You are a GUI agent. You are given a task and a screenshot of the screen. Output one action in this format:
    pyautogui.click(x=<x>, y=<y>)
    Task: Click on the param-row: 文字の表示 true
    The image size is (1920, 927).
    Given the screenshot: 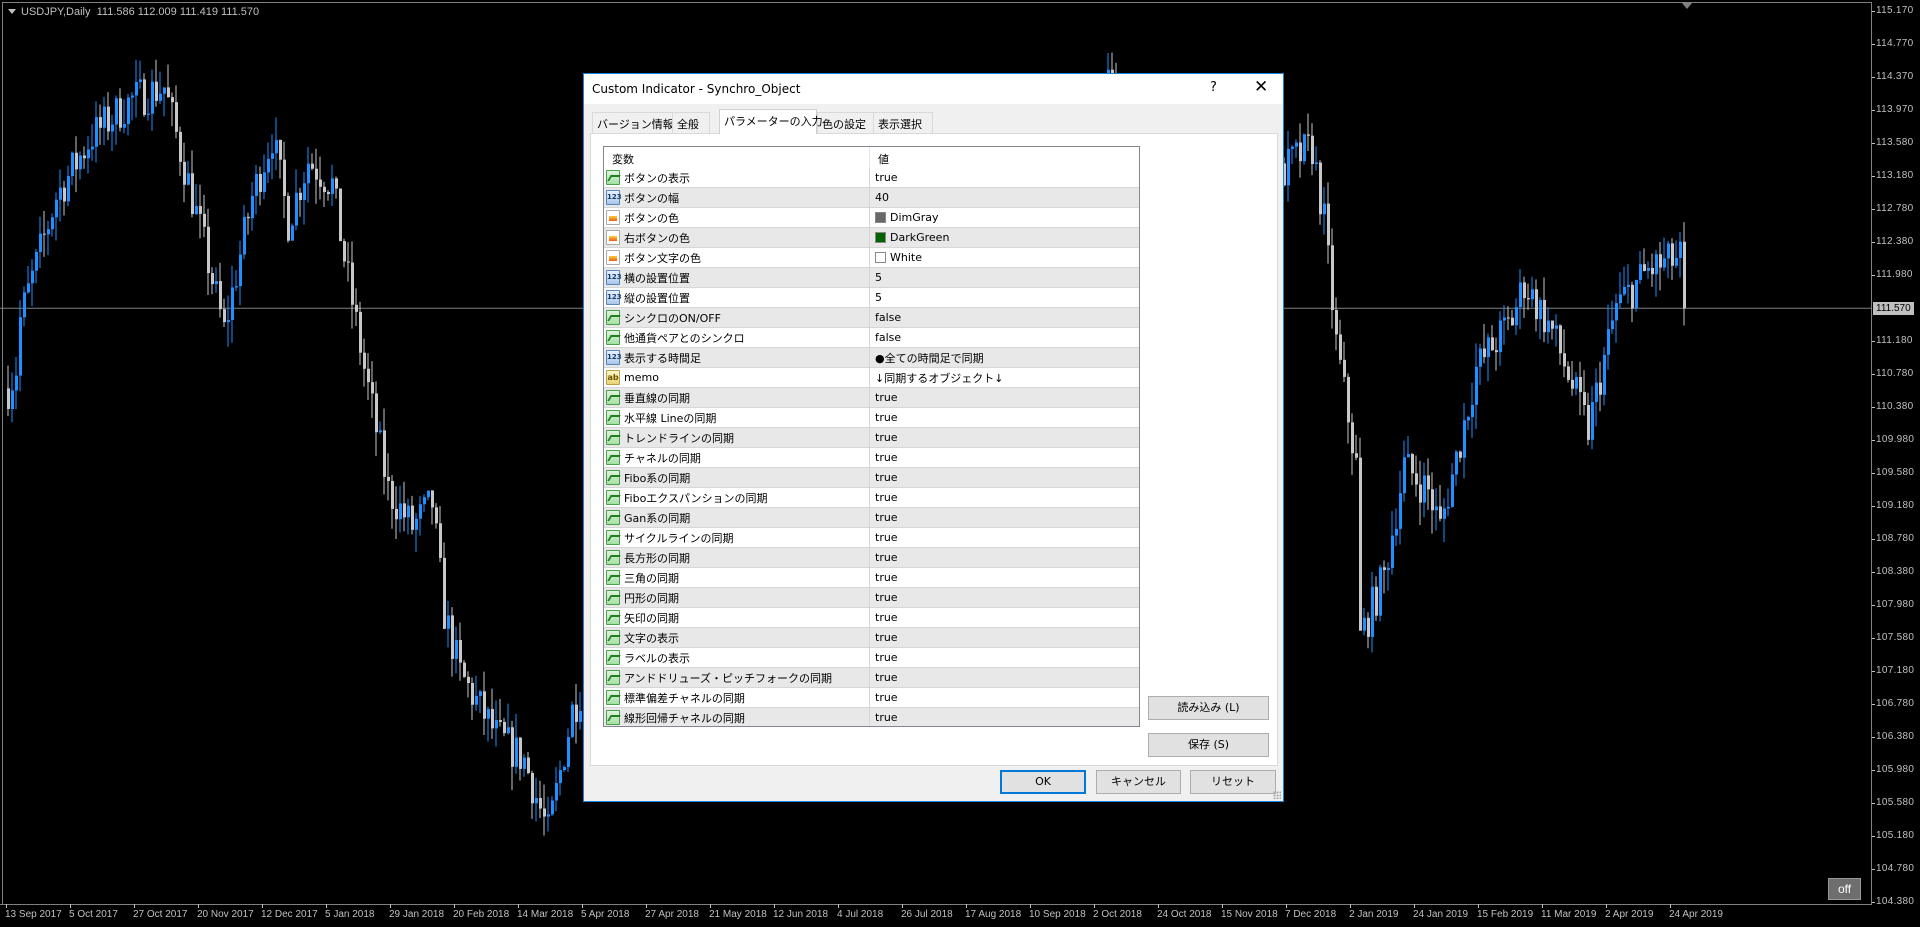 What is the action you would take?
    pyautogui.click(x=871, y=638)
    